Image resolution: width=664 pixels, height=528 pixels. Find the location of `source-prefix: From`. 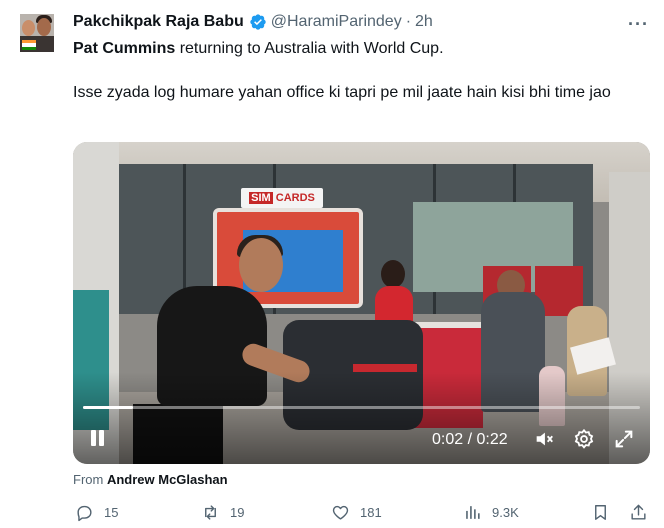

source-prefix: From is located at coordinates (90, 479).